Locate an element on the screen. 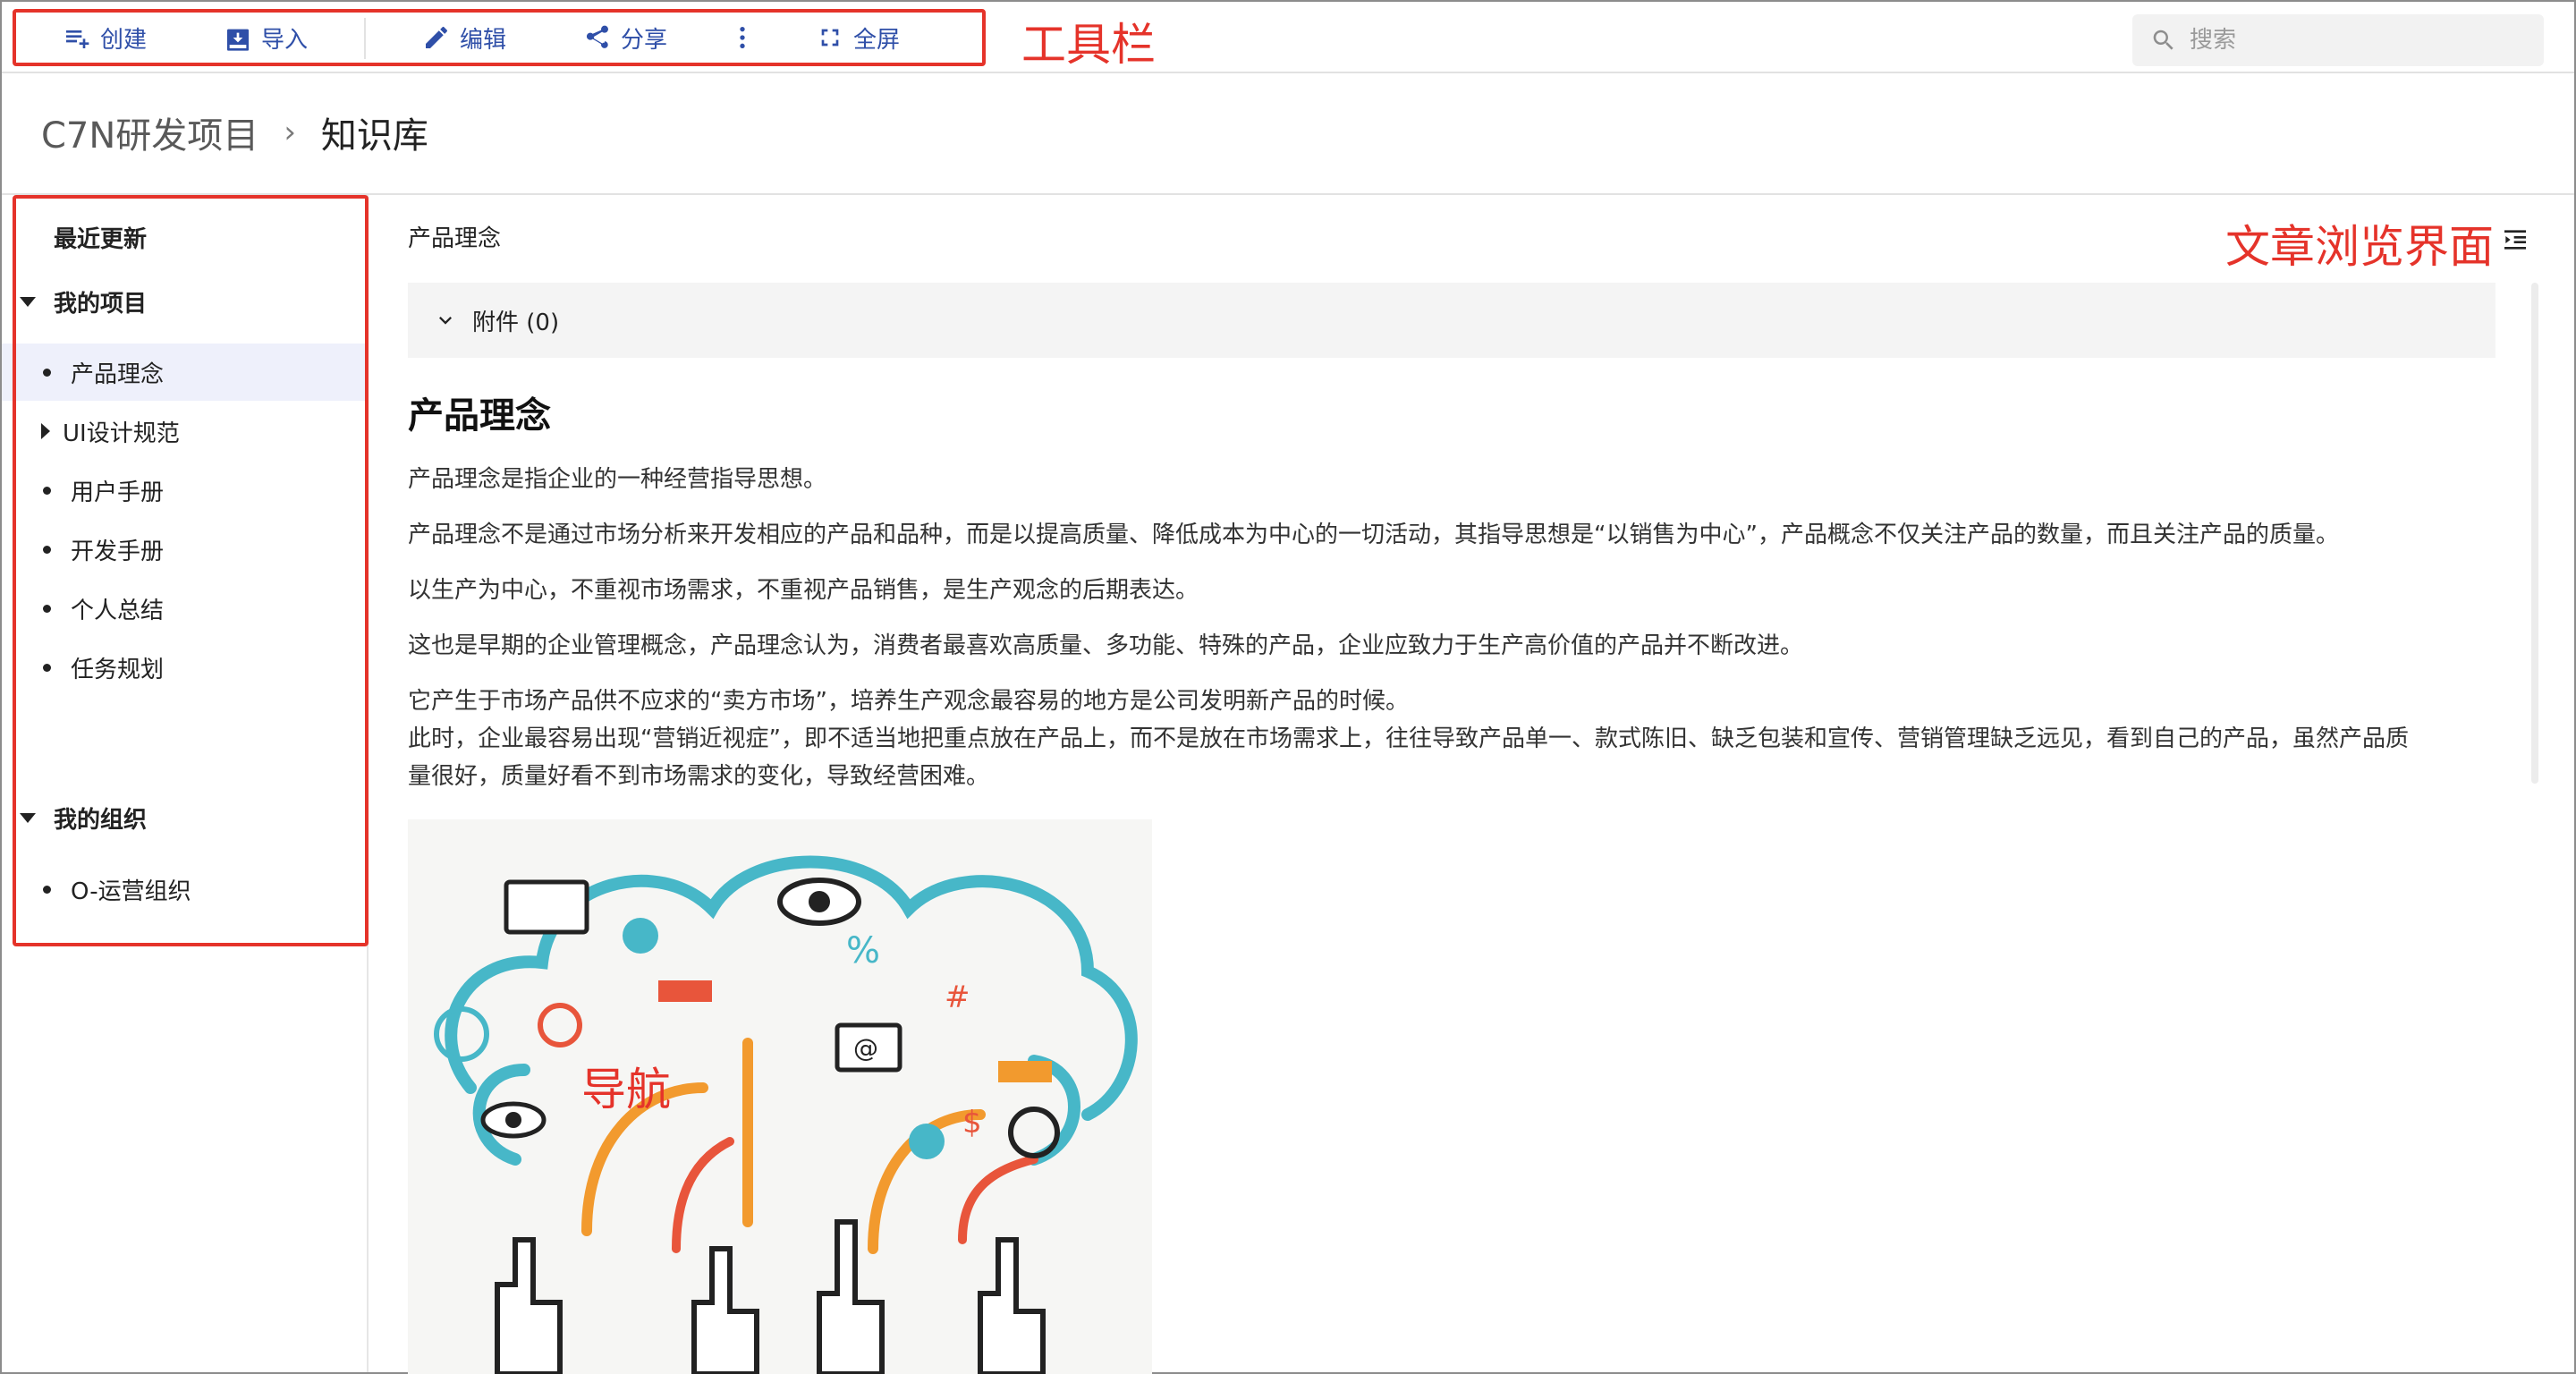 This screenshot has width=2576, height=1374. chevron-down-icon is located at coordinates (445, 321).